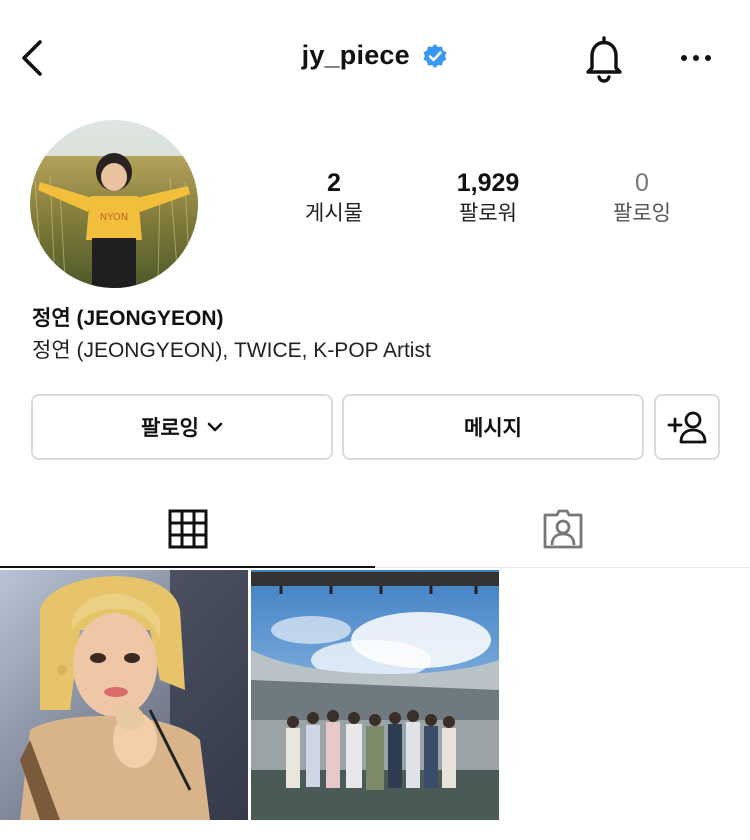  What do you see at coordinates (642, 198) in the screenshot?
I see `stat-following: 0 팔로잉` at bounding box center [642, 198].